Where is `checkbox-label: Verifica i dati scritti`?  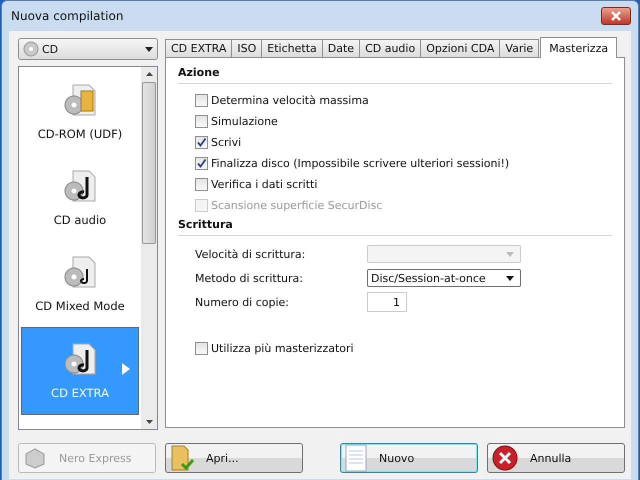 checkbox-label: Verifica i dati scritti is located at coordinates (264, 184).